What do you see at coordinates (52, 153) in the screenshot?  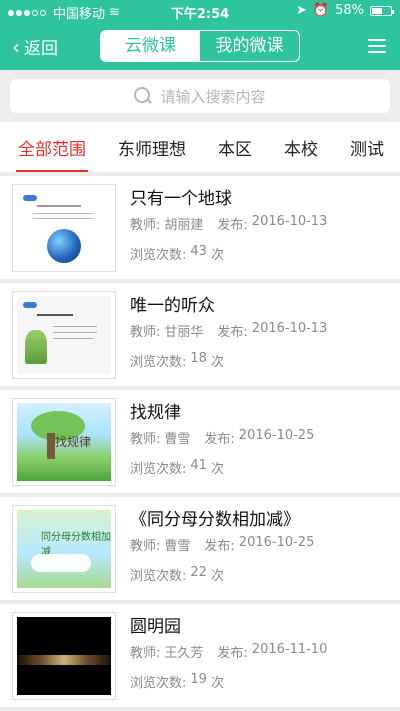 I see `tab-all: 全部范围` at bounding box center [52, 153].